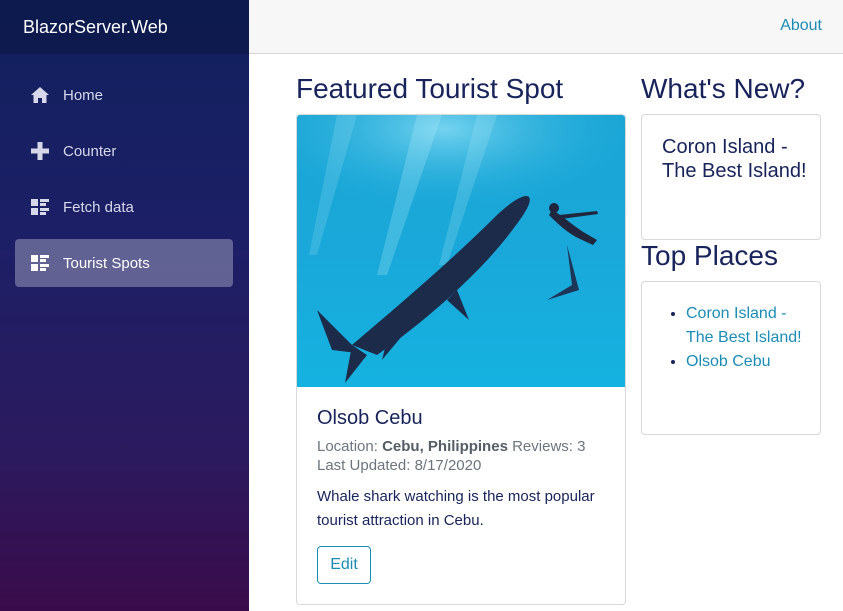  What do you see at coordinates (709, 255) in the screenshot?
I see `top-places-title: Top Places` at bounding box center [709, 255].